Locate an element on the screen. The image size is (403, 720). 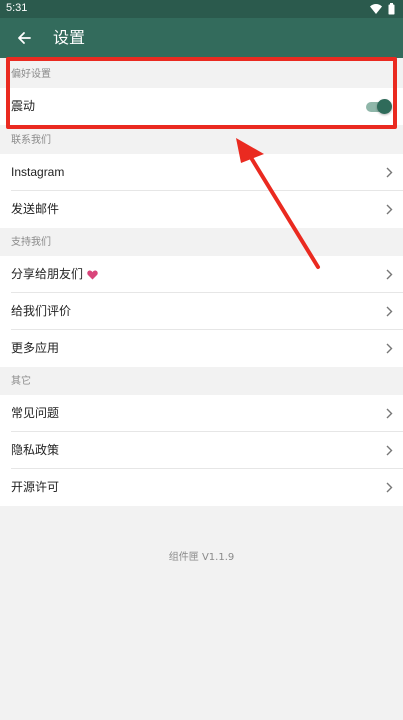
status-bar: 5:31 is located at coordinates (201, 9).